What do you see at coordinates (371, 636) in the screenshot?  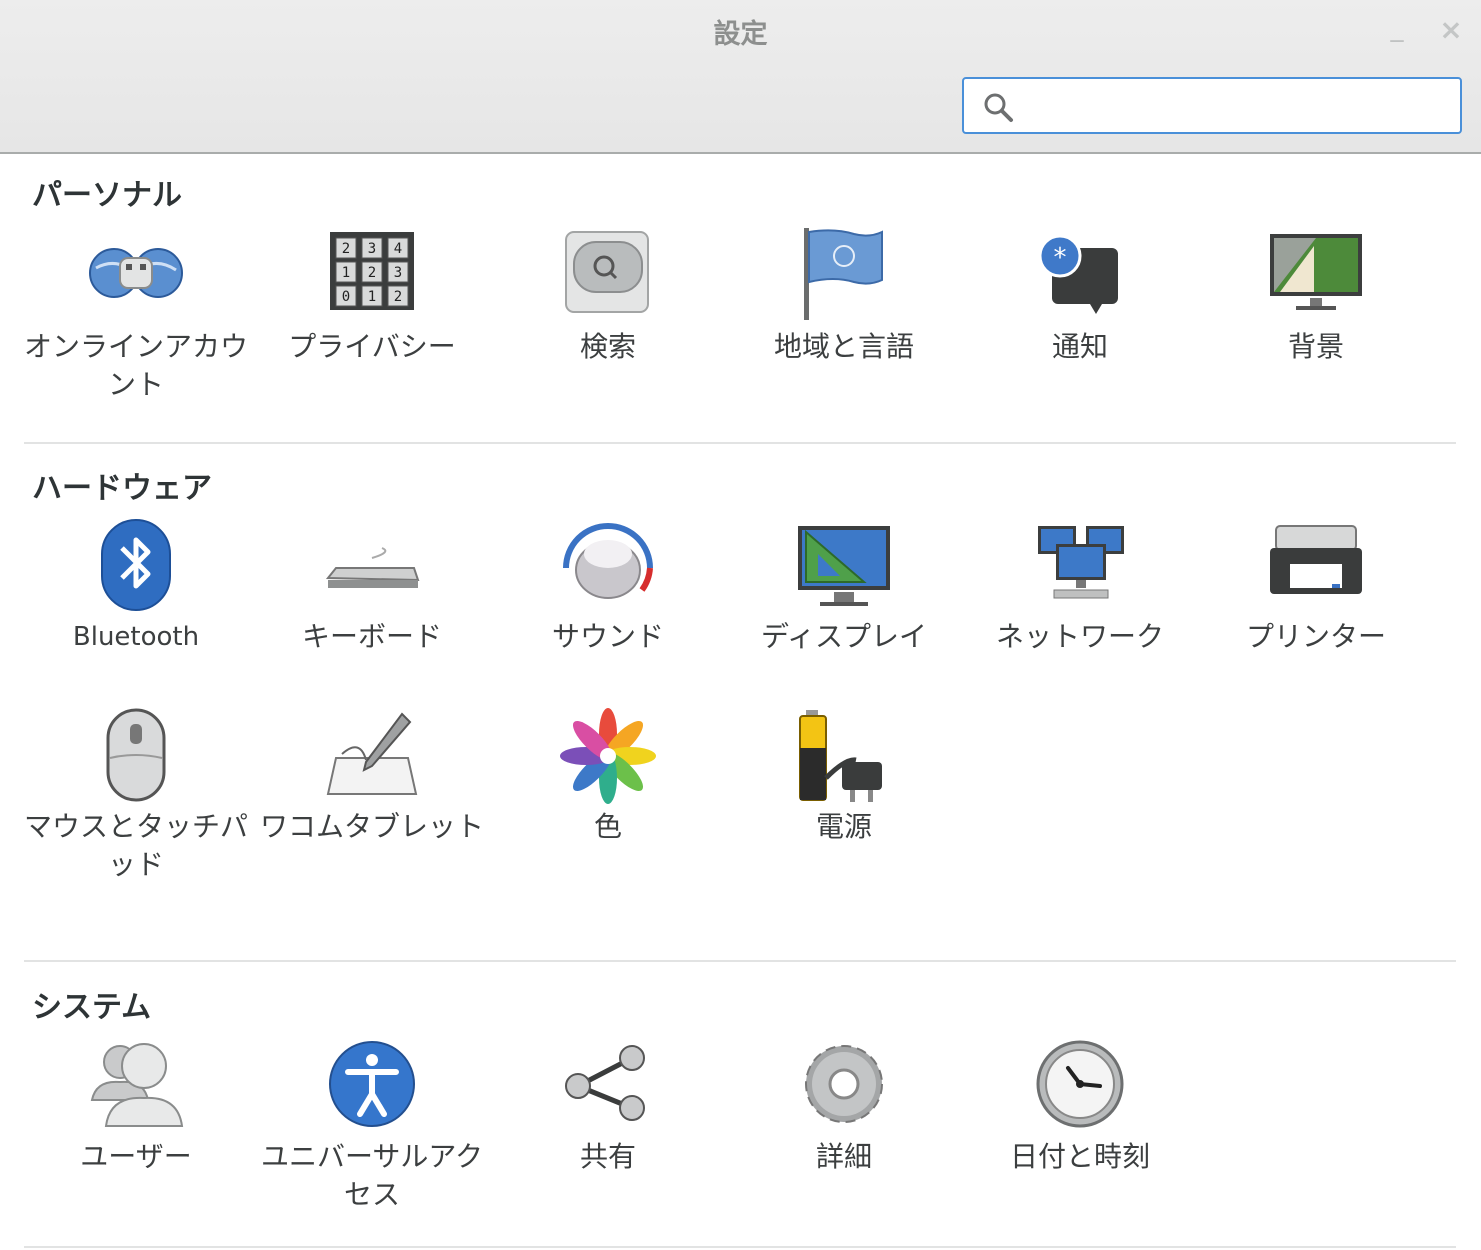 I see `panel-label: キーボード` at bounding box center [371, 636].